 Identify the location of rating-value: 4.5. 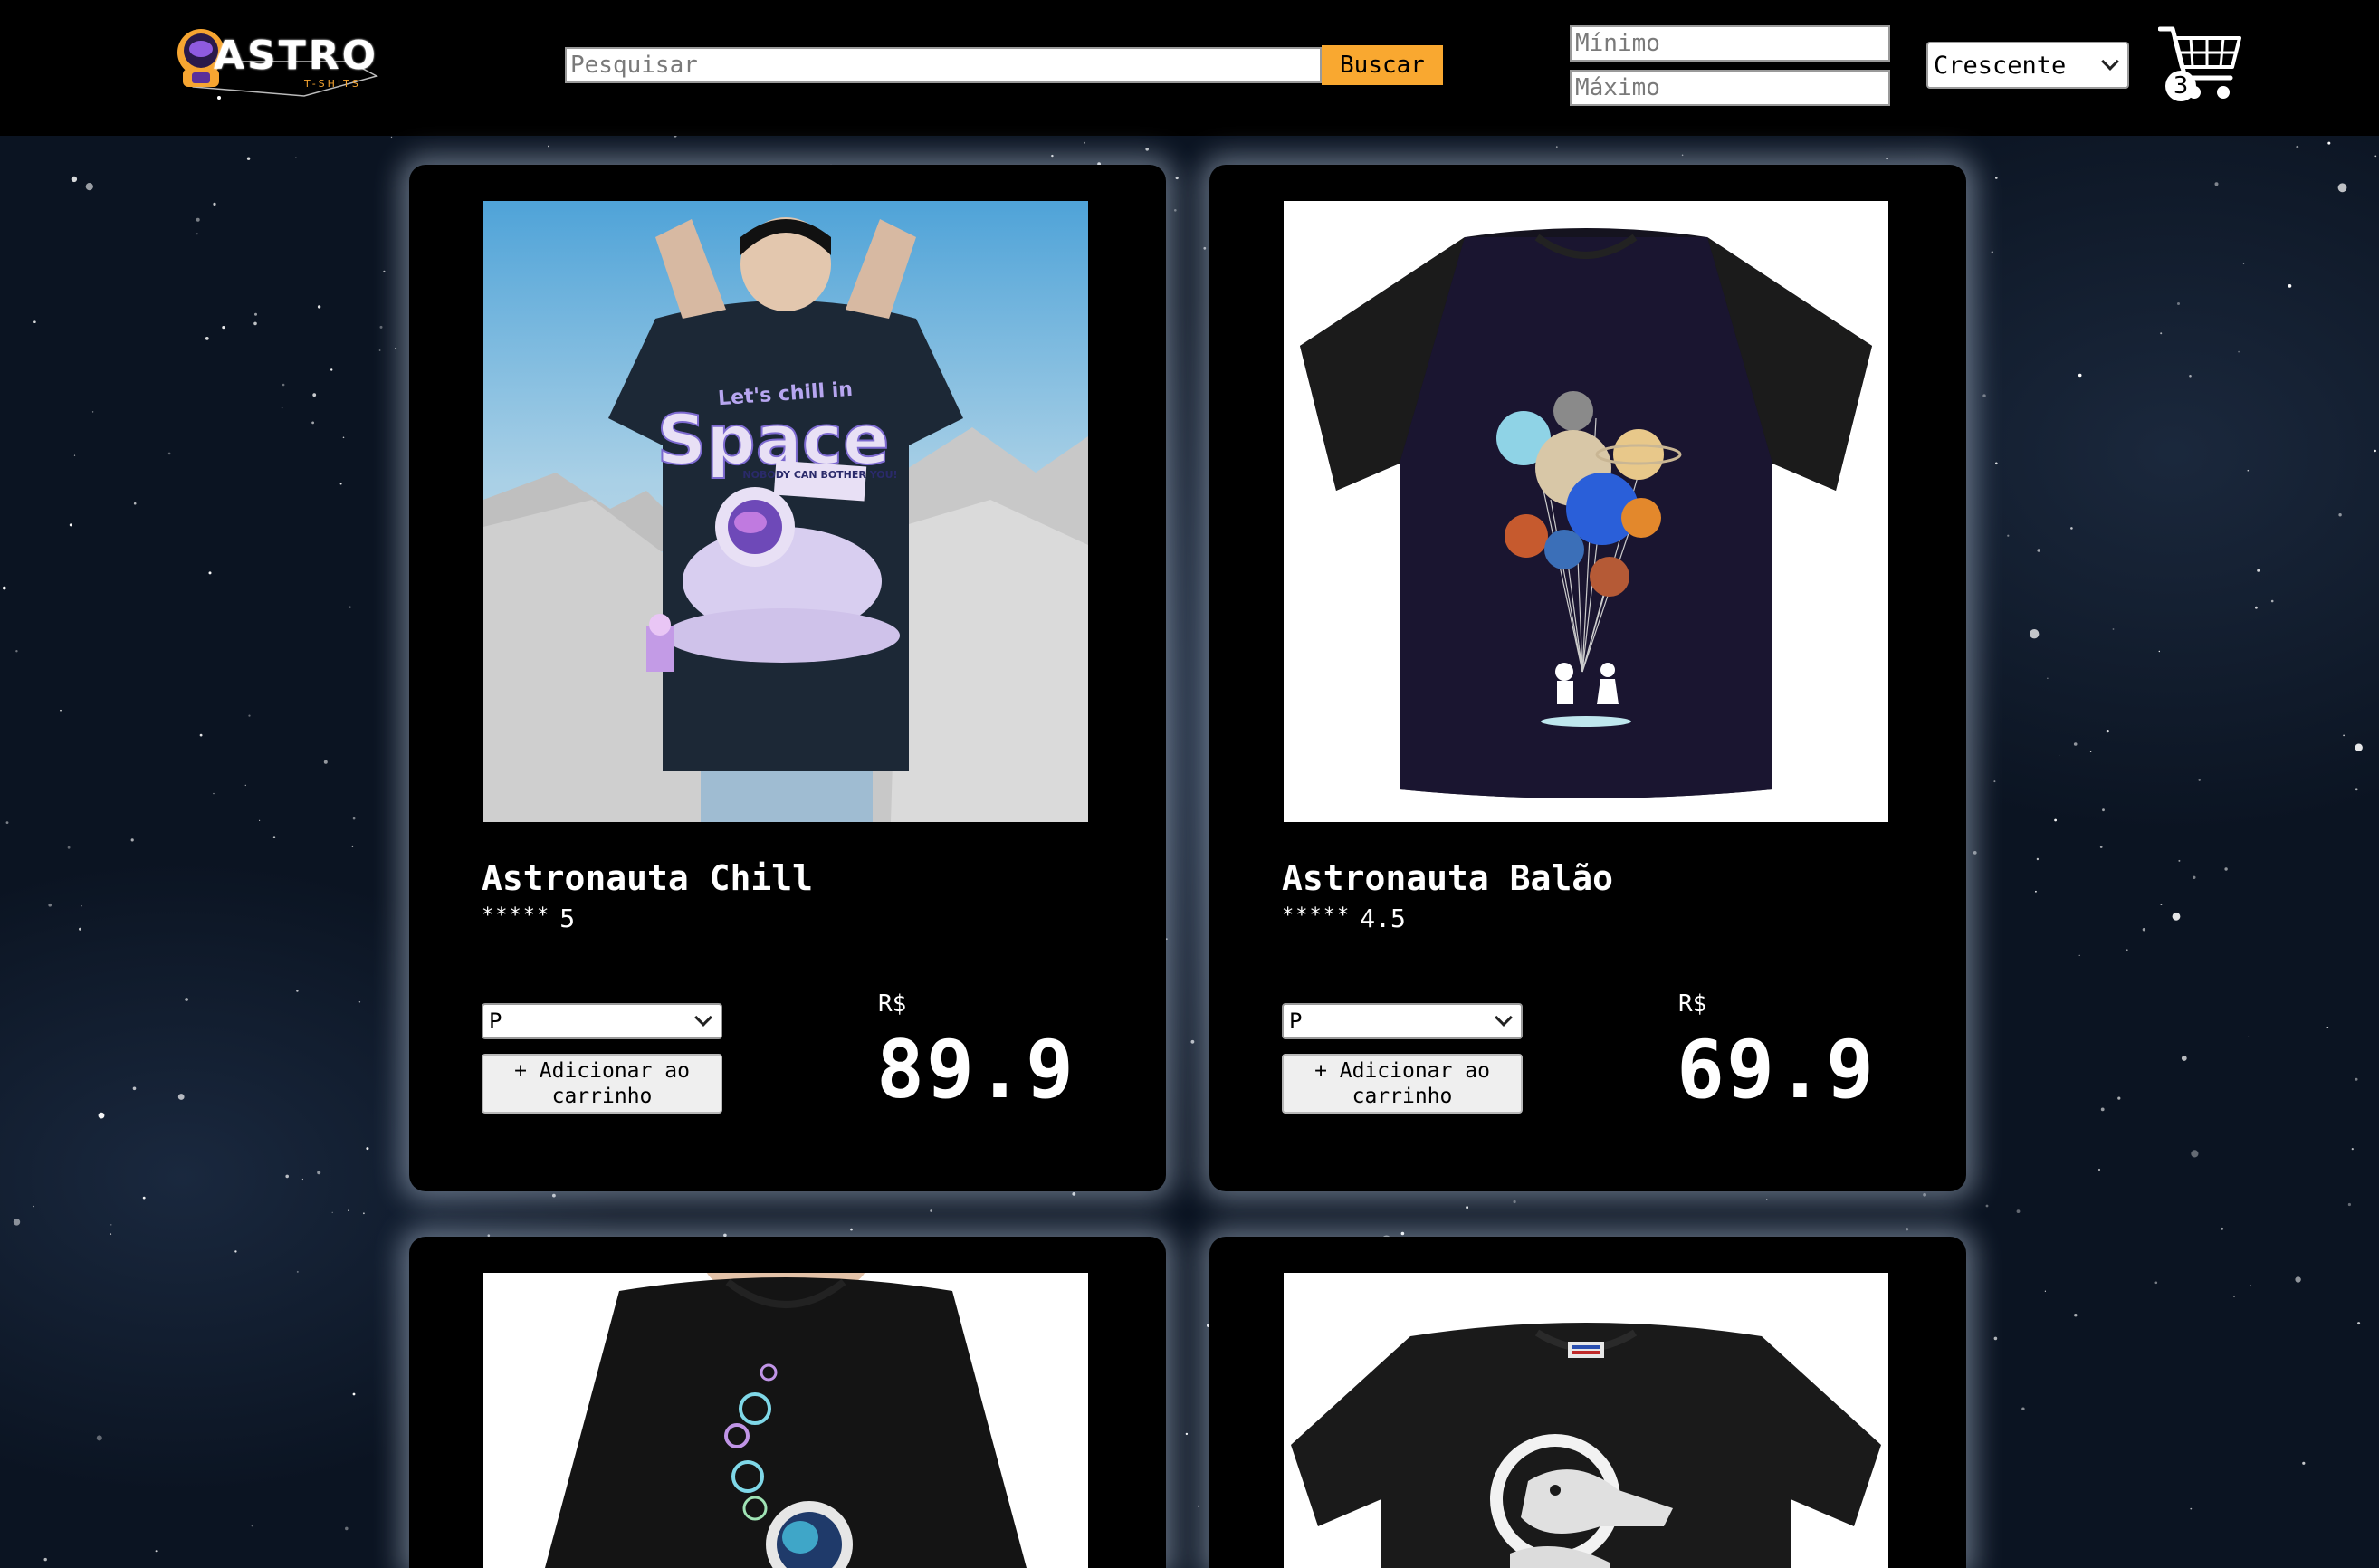
(1383, 918).